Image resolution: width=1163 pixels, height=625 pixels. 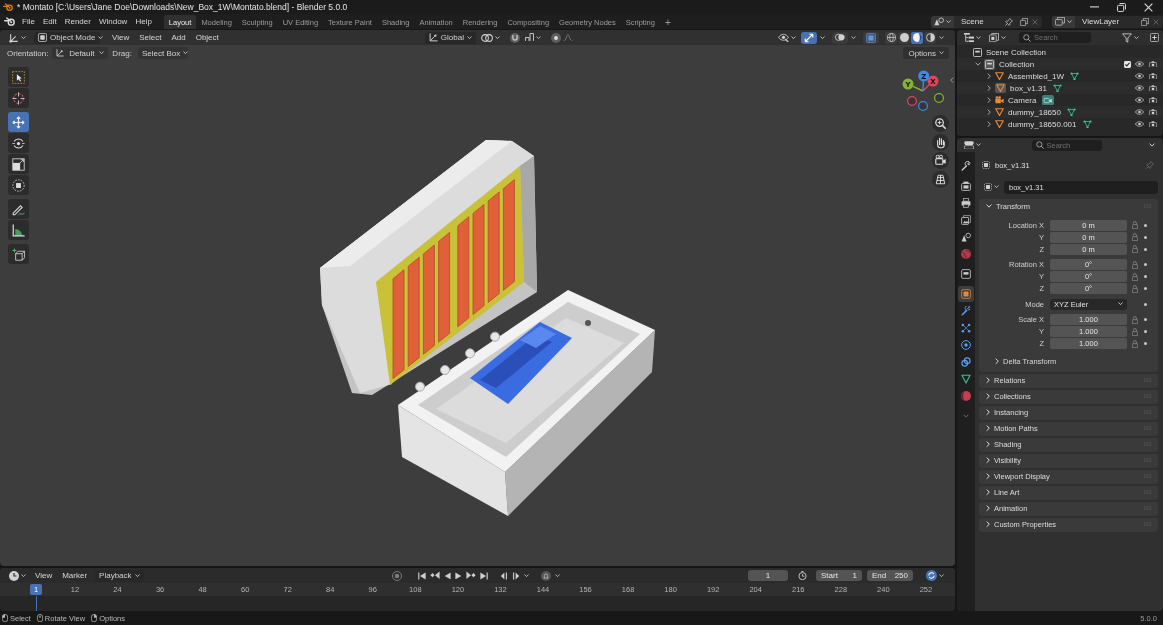 What do you see at coordinates (162, 53) in the screenshot?
I see `drag-dropdown: Select Box` at bounding box center [162, 53].